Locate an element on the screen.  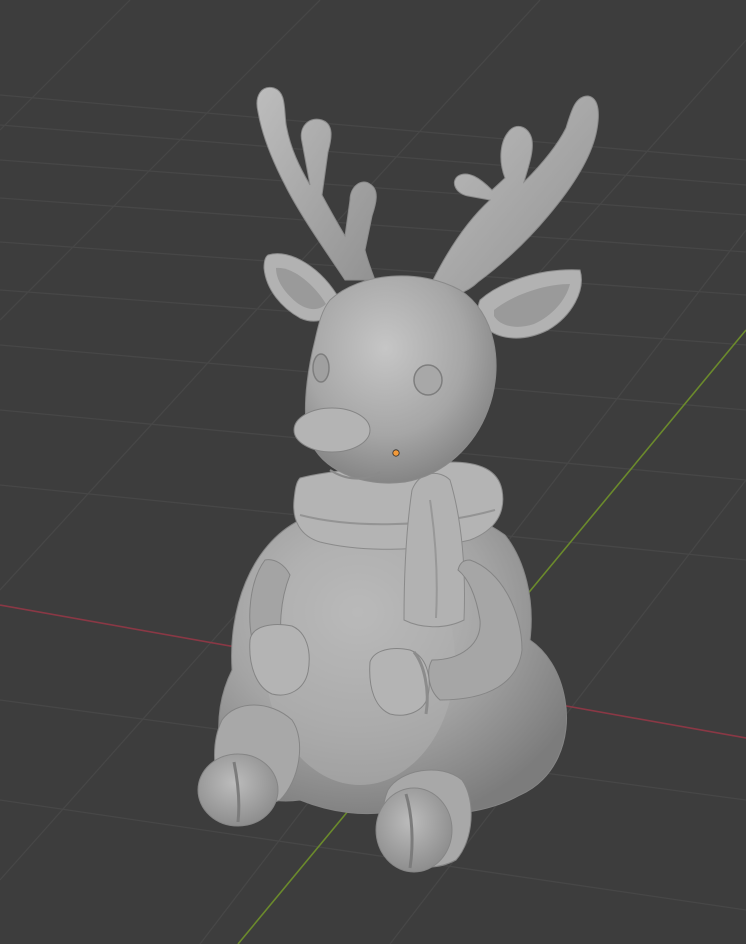
object-origin-dot is located at coordinates (396, 453).